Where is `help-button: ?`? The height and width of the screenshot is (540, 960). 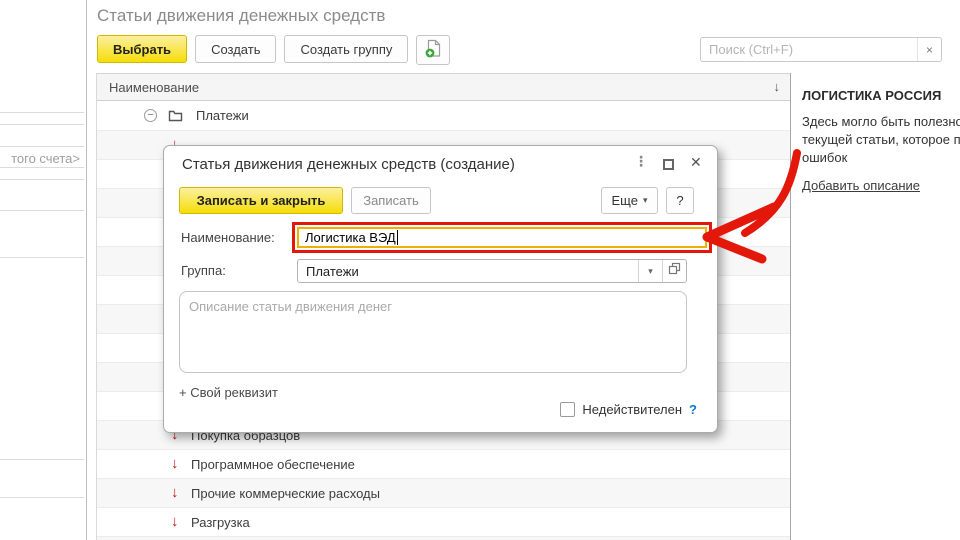
help-button: ? is located at coordinates (680, 200).